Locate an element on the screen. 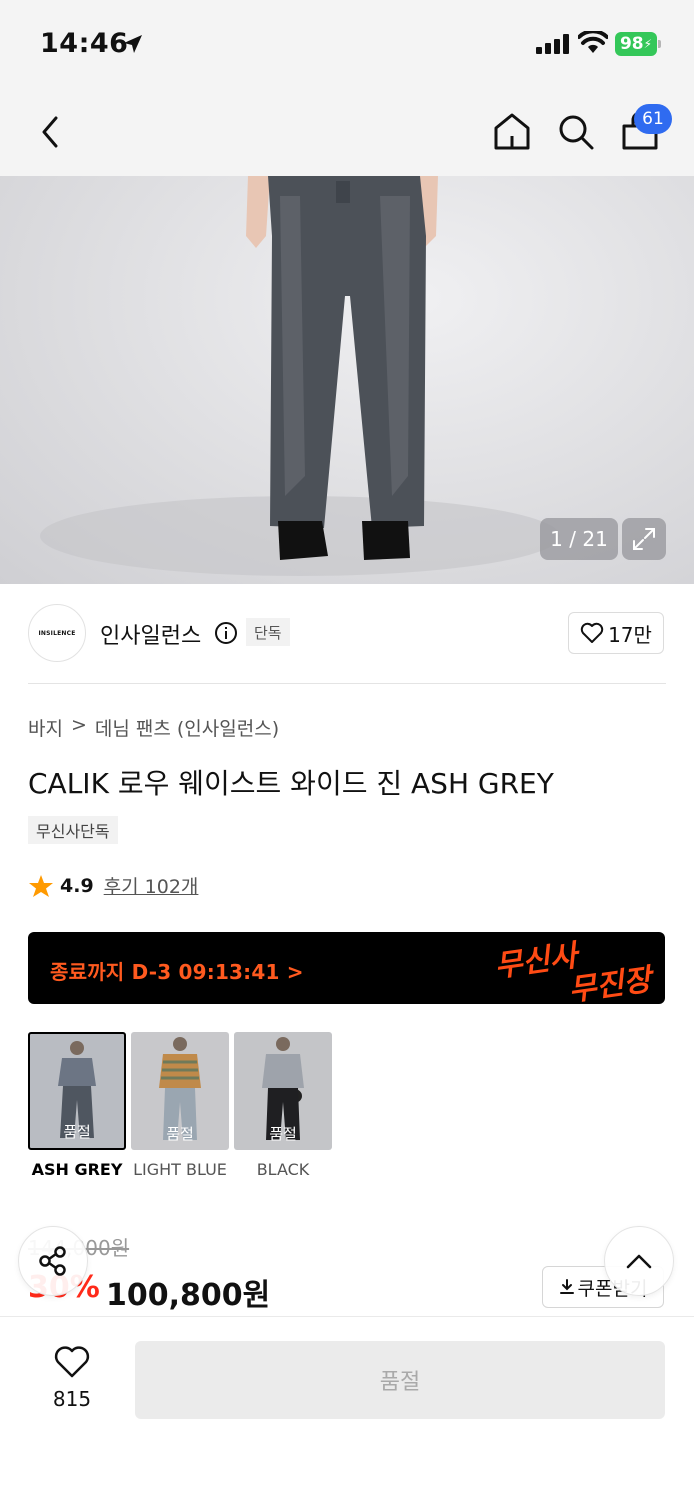 This screenshot has width=694, height=1500. breadcrumb: 바지 > 데님 팬츠 (인사일런스) is located at coordinates (153, 727).